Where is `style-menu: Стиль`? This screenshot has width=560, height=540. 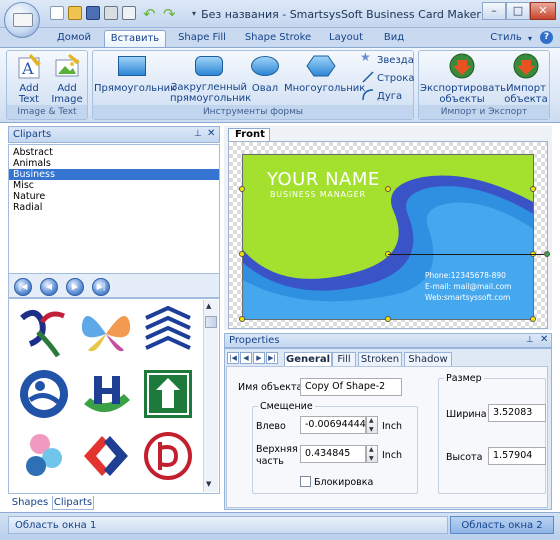 style-menu: Стиль is located at coordinates (506, 39).